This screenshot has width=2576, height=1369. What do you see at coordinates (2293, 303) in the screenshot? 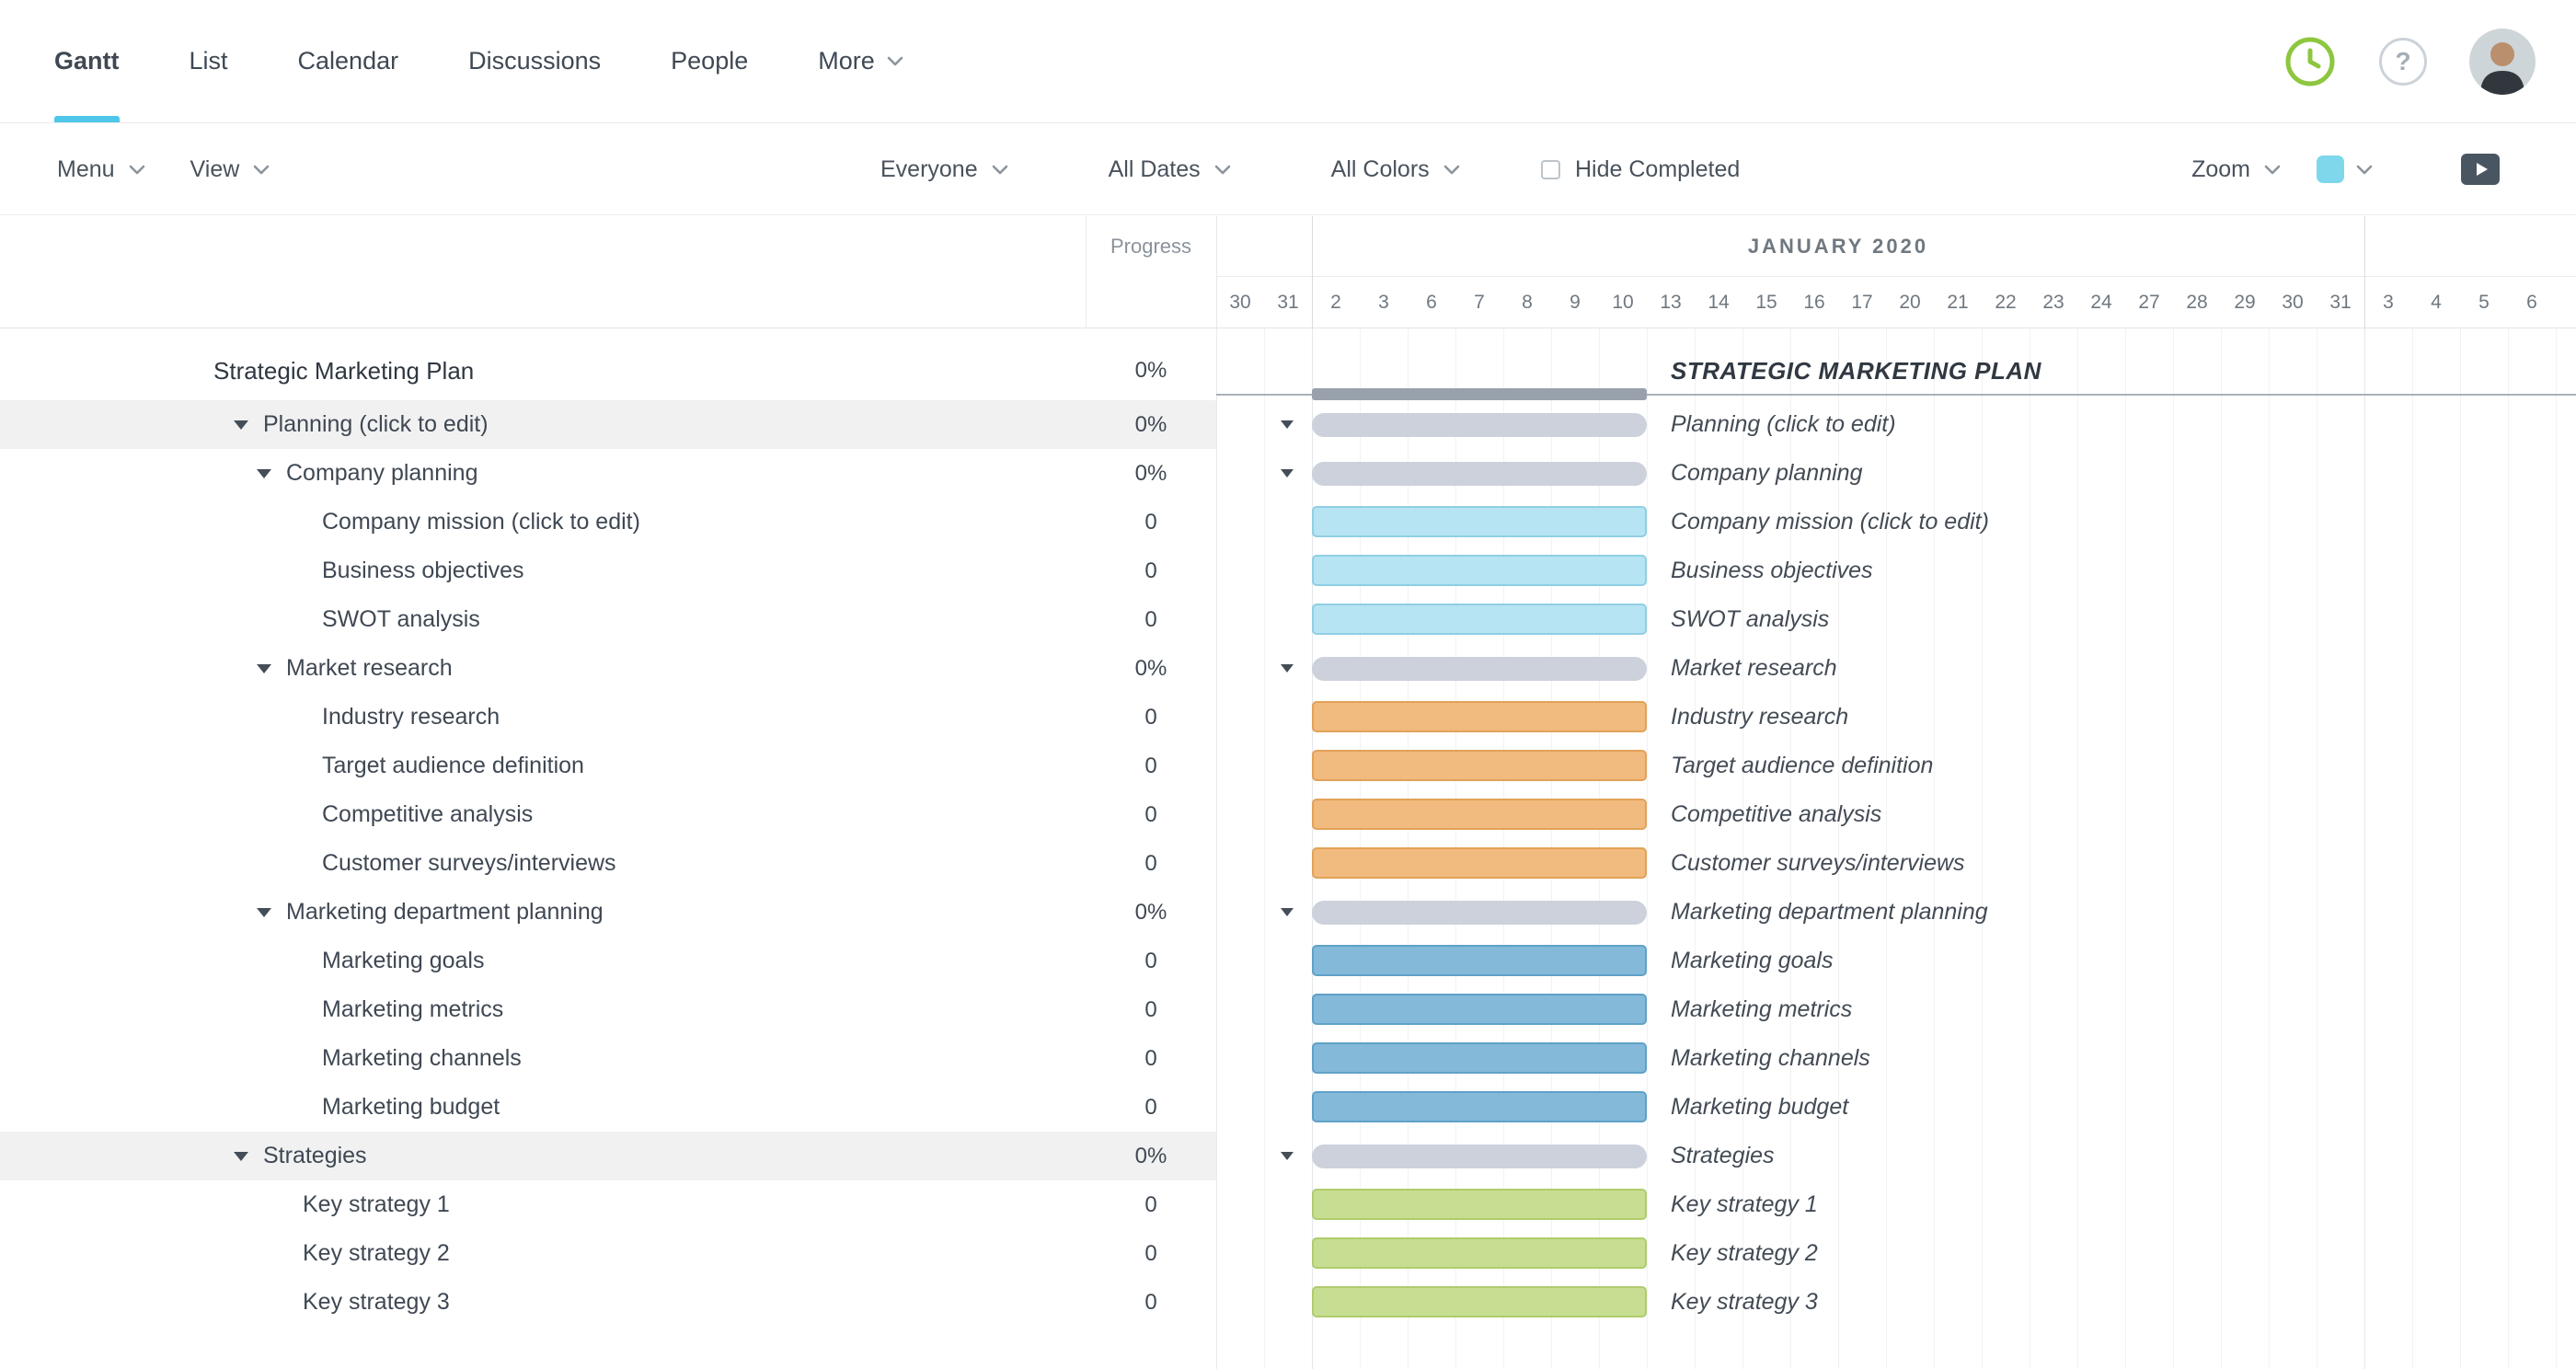
I see `day-label: 30` at bounding box center [2293, 303].